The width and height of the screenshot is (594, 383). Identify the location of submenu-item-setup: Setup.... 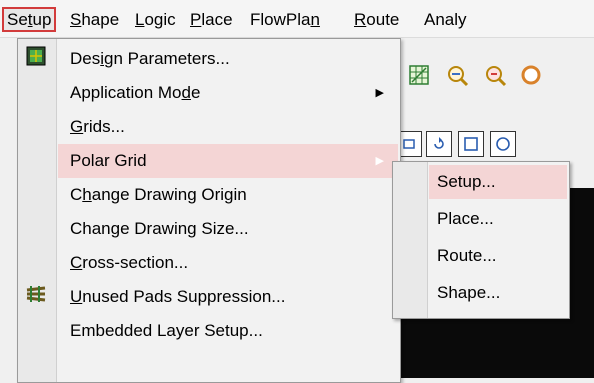
(498, 182).